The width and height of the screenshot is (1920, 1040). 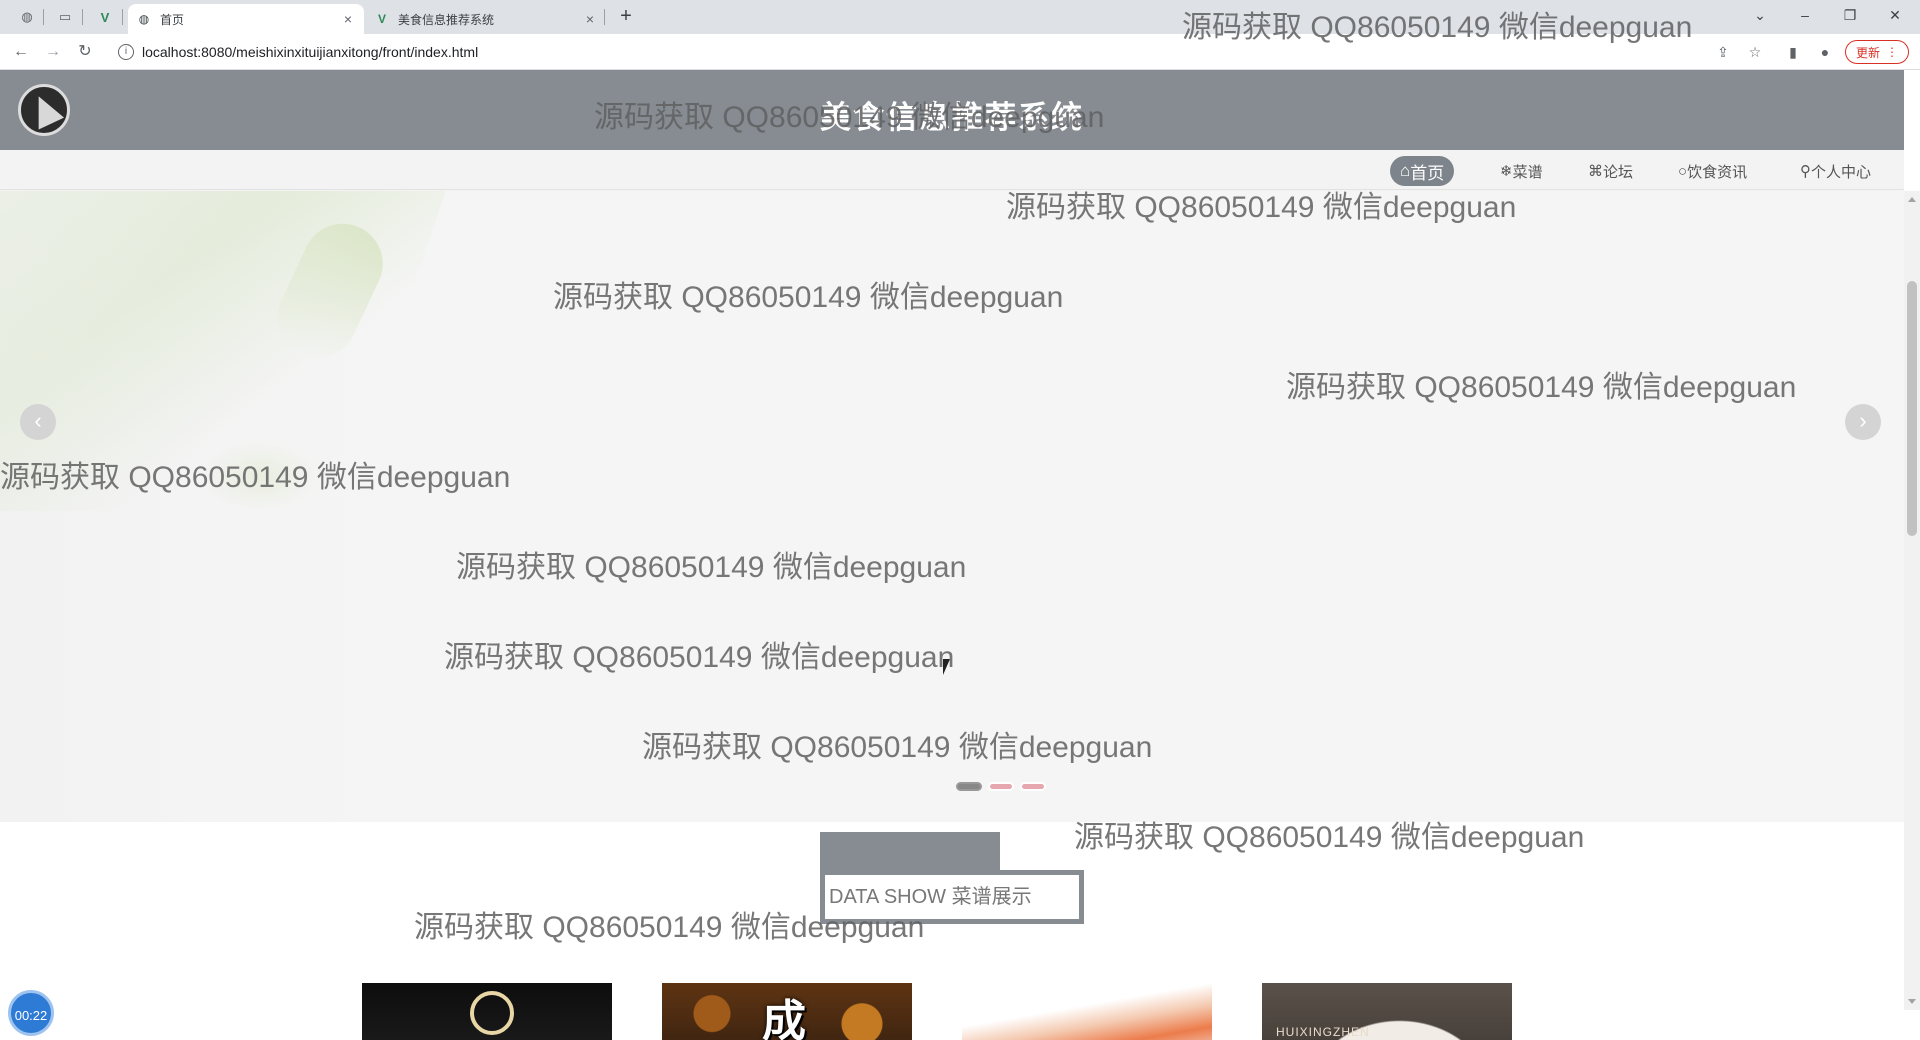 I want to click on section-title: DATA SHOW 菜谱展示, so click(x=952, y=897).